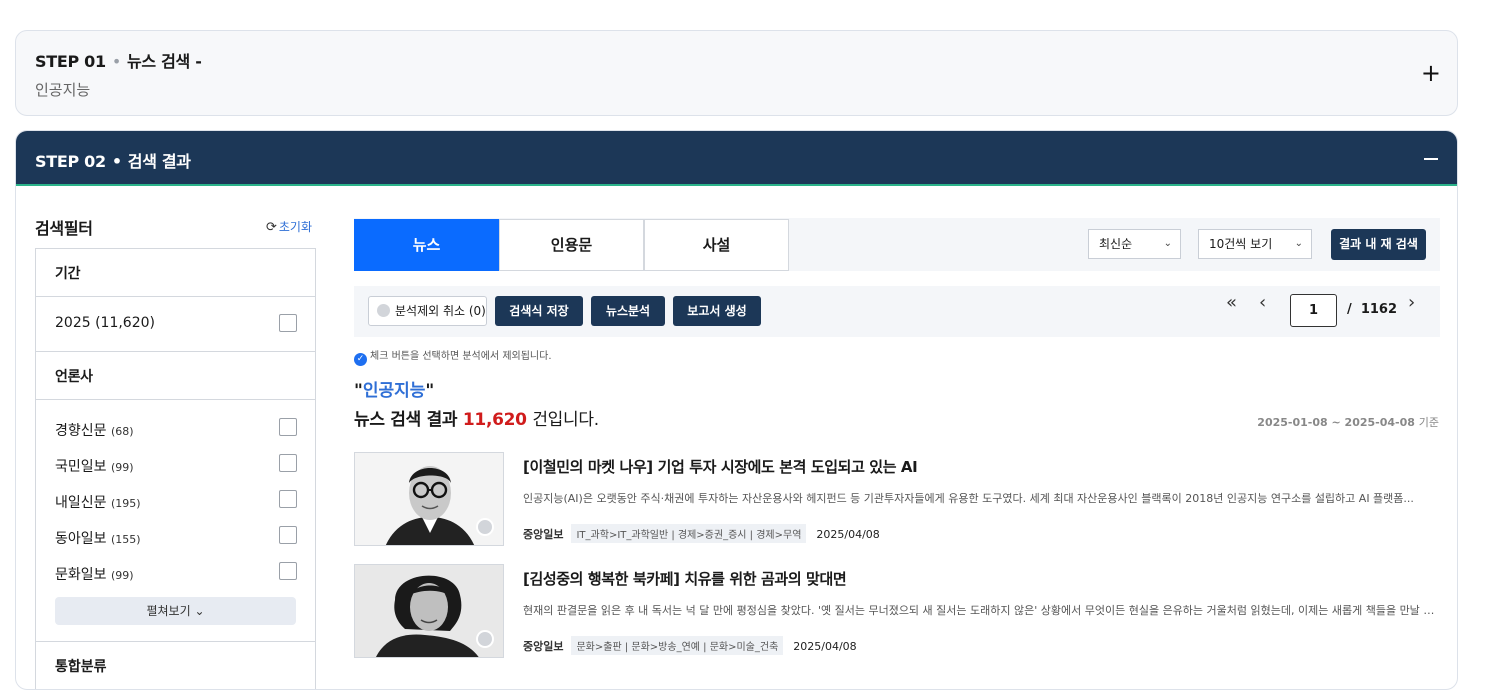 The height and width of the screenshot is (690, 1488). I want to click on step1-heading: 뉴스 검색 -, so click(164, 61).